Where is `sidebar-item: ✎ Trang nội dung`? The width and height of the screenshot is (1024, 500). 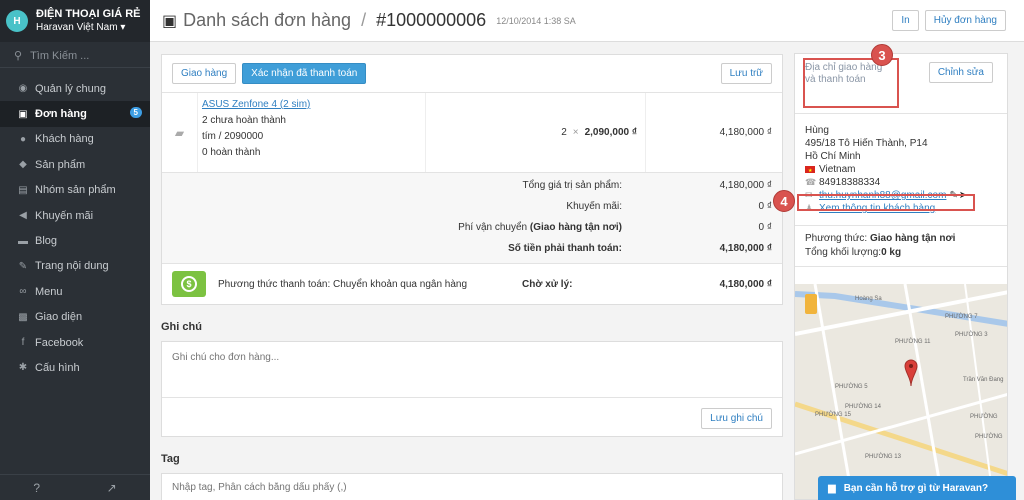
sidebar-item: ✎ Trang nội dung is located at coordinates (75, 266).